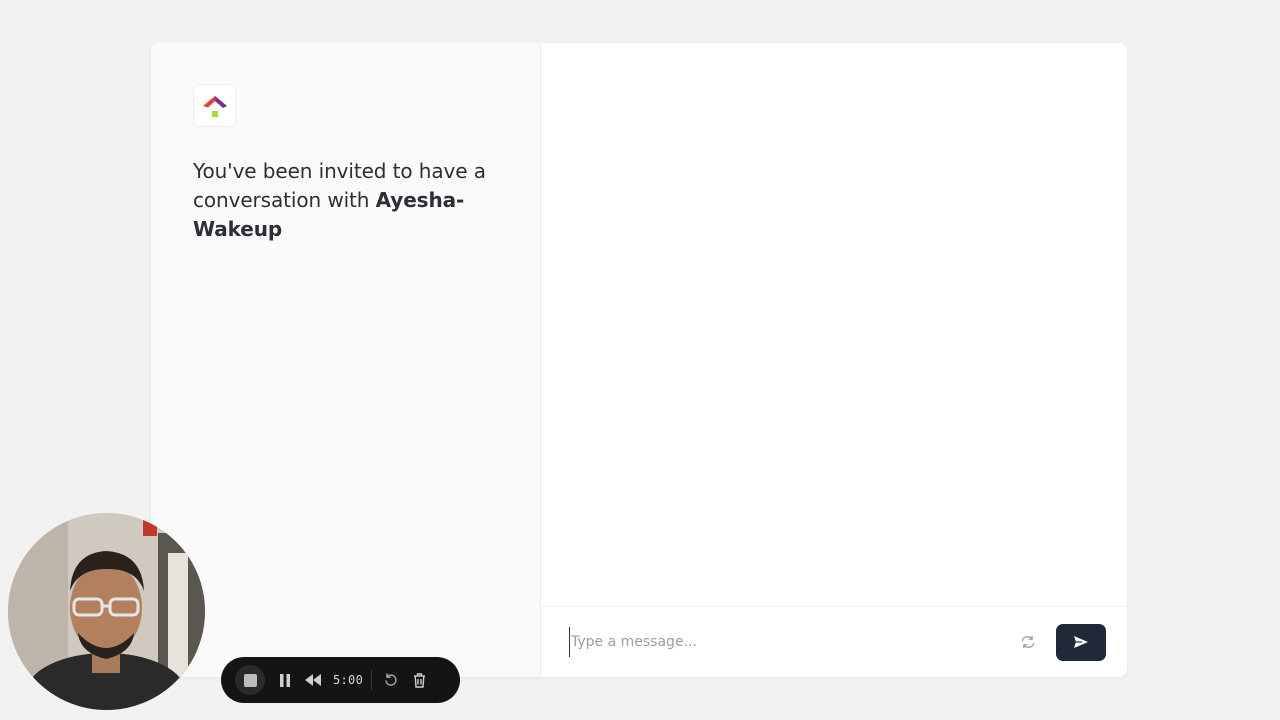 This screenshot has height=720, width=1280. I want to click on restart-icon, so click(391, 679).